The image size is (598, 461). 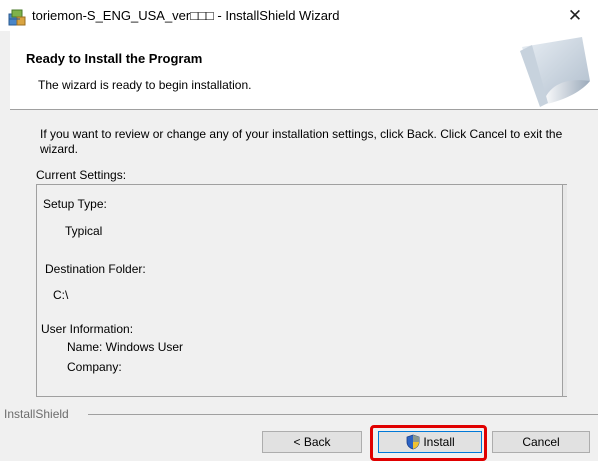 I want to click on page-curl-art-icon, so click(x=555, y=72).